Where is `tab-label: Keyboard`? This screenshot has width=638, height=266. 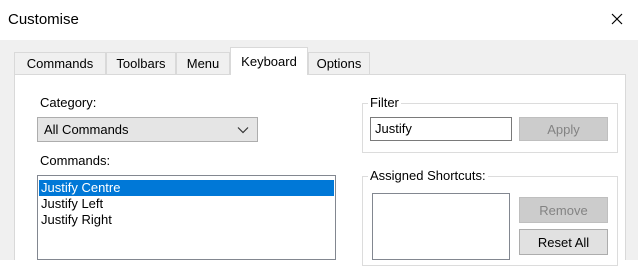 tab-label: Keyboard is located at coordinates (269, 61).